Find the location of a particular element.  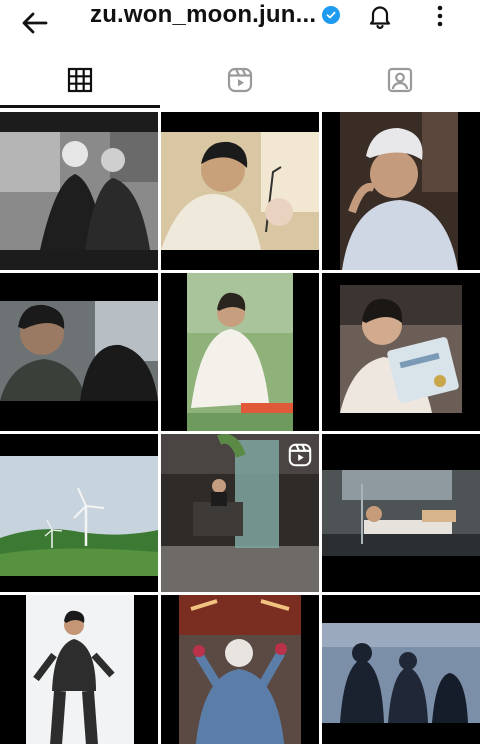

more-vertical-icon is located at coordinates (440, 16).